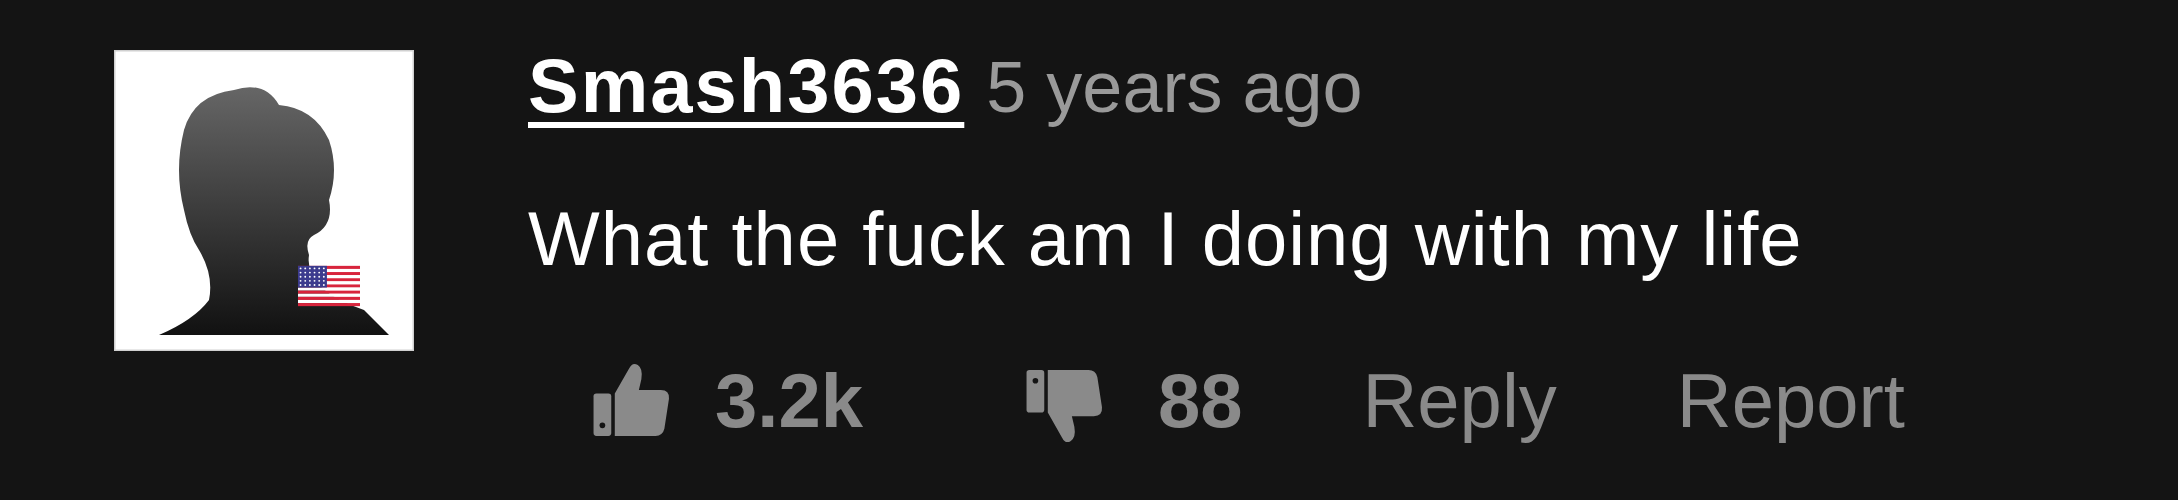  Describe the element at coordinates (1459, 400) in the screenshot. I see `action-link: Reply` at that location.